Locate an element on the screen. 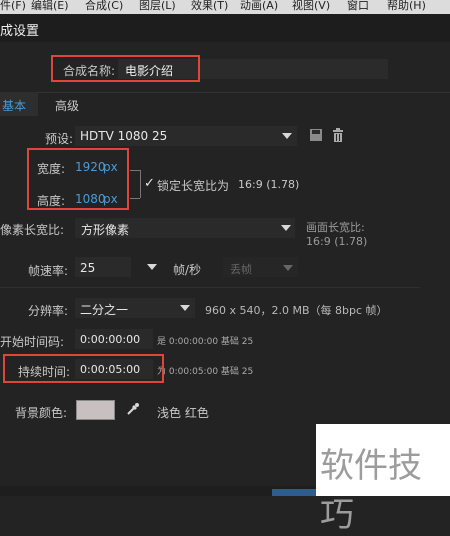 This screenshot has height=536, width=450. tab-basic: 基本 is located at coordinates (14, 105).